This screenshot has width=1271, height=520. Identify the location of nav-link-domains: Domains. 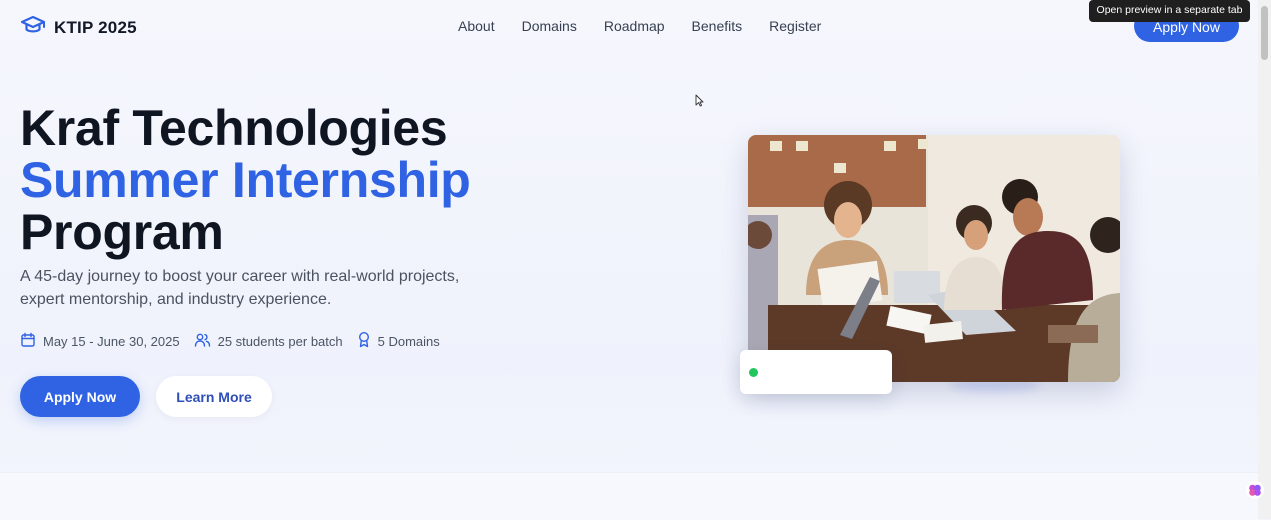
(549, 26).